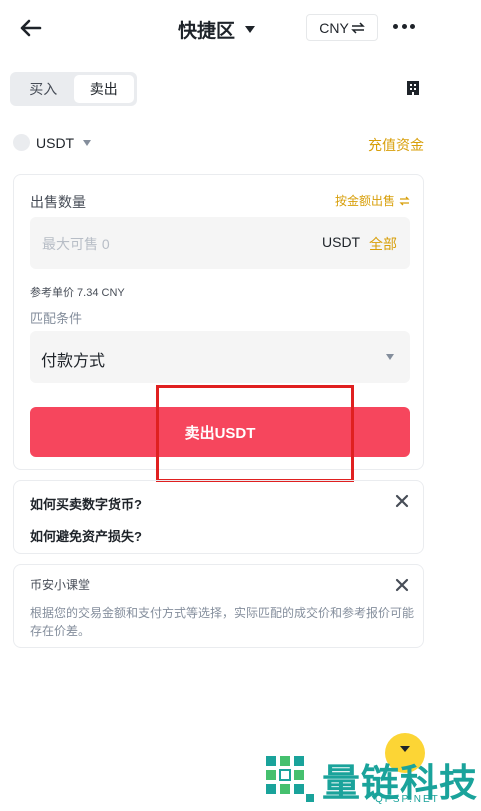 This screenshot has width=481, height=811. What do you see at coordinates (86, 503) in the screenshot?
I see `faq-link-buy-sell: 如何买卖数字货币?` at bounding box center [86, 503].